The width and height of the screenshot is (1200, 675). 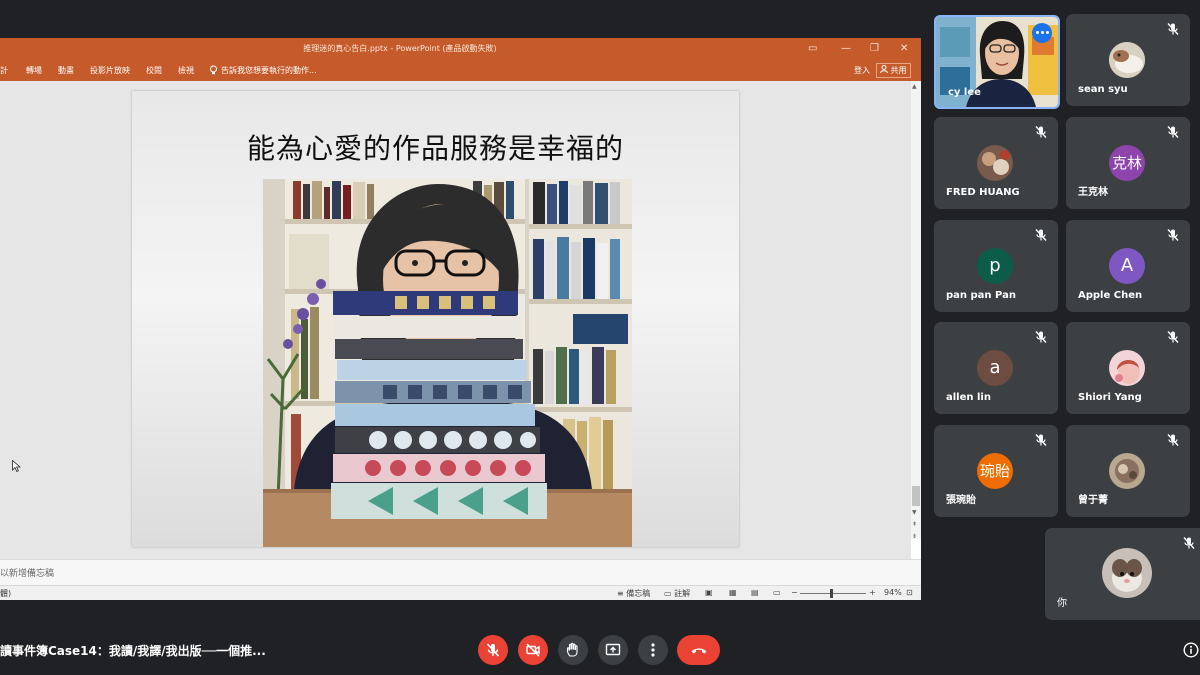 What do you see at coordinates (916, 496) in the screenshot?
I see `scroll-thumb` at bounding box center [916, 496].